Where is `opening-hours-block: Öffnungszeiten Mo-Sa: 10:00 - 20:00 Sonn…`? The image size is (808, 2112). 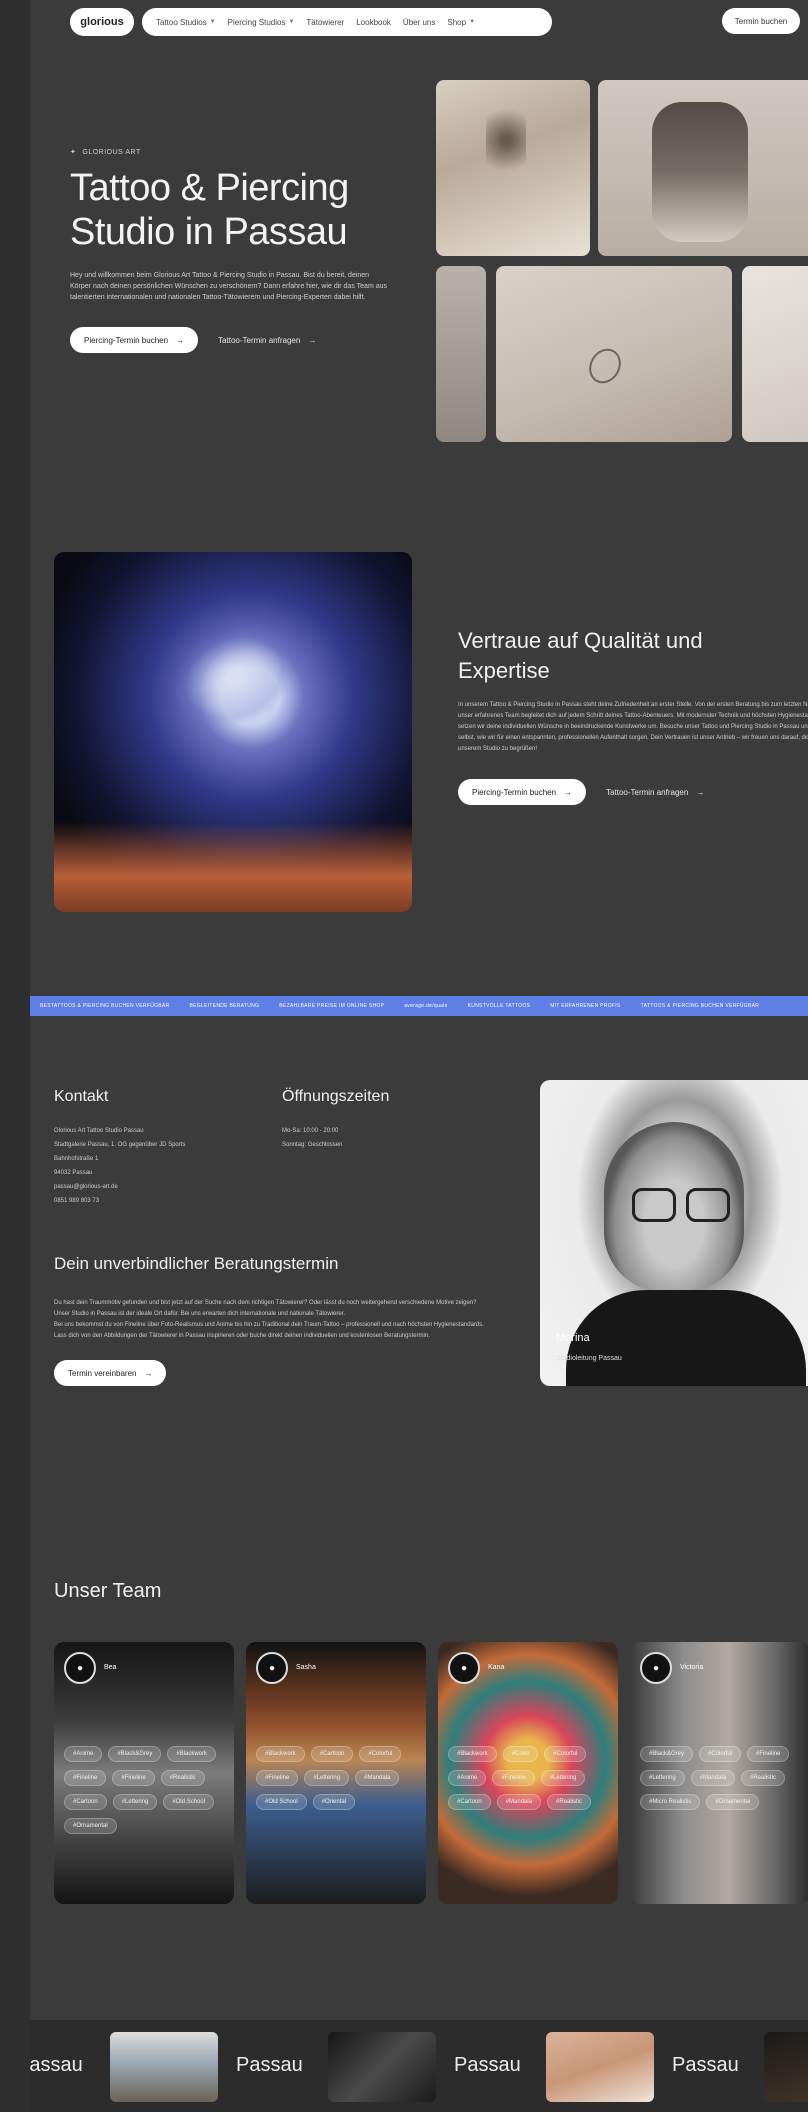 opening-hours-block: Öffnungszeiten Mo-Sa: 10:00 - 20:00 Sonn… is located at coordinates (335, 1120).